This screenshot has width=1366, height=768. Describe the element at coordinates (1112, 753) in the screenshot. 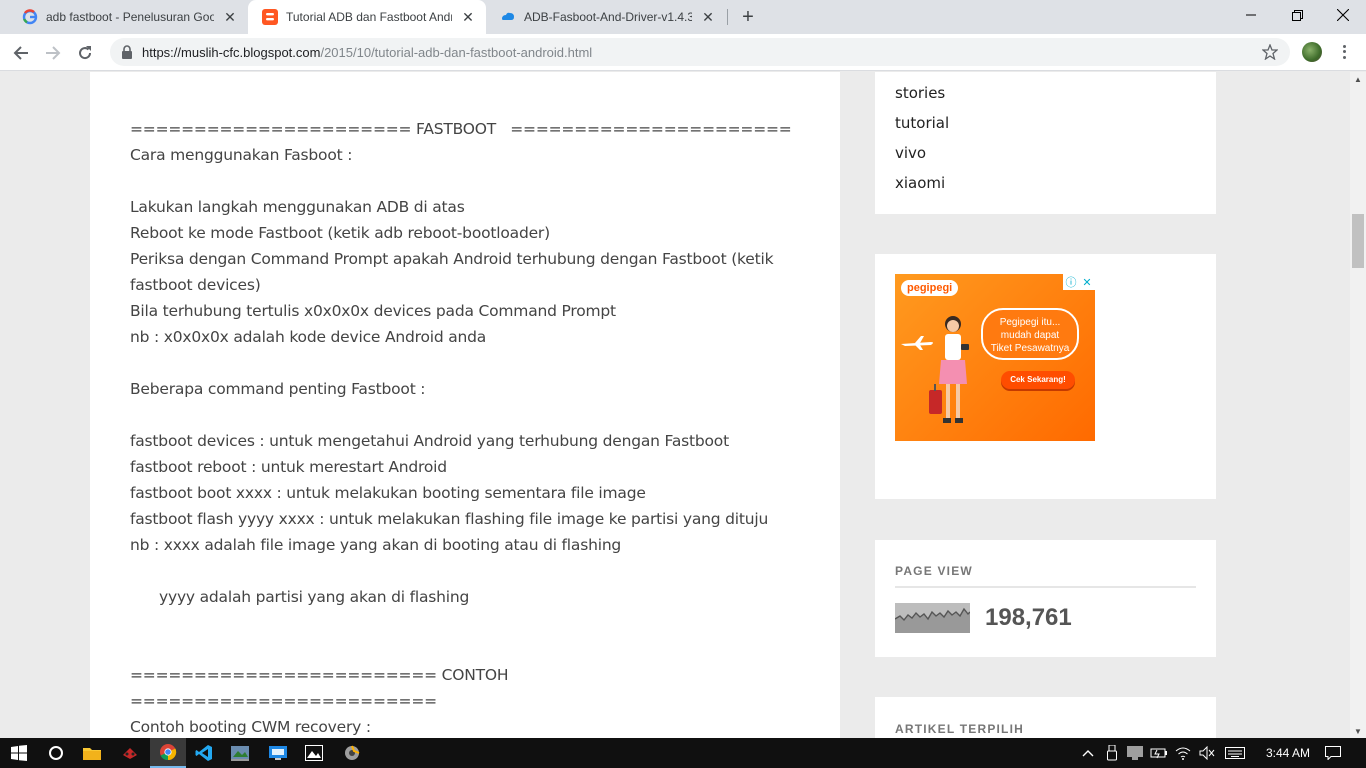

I see `usb-device-icon` at that location.